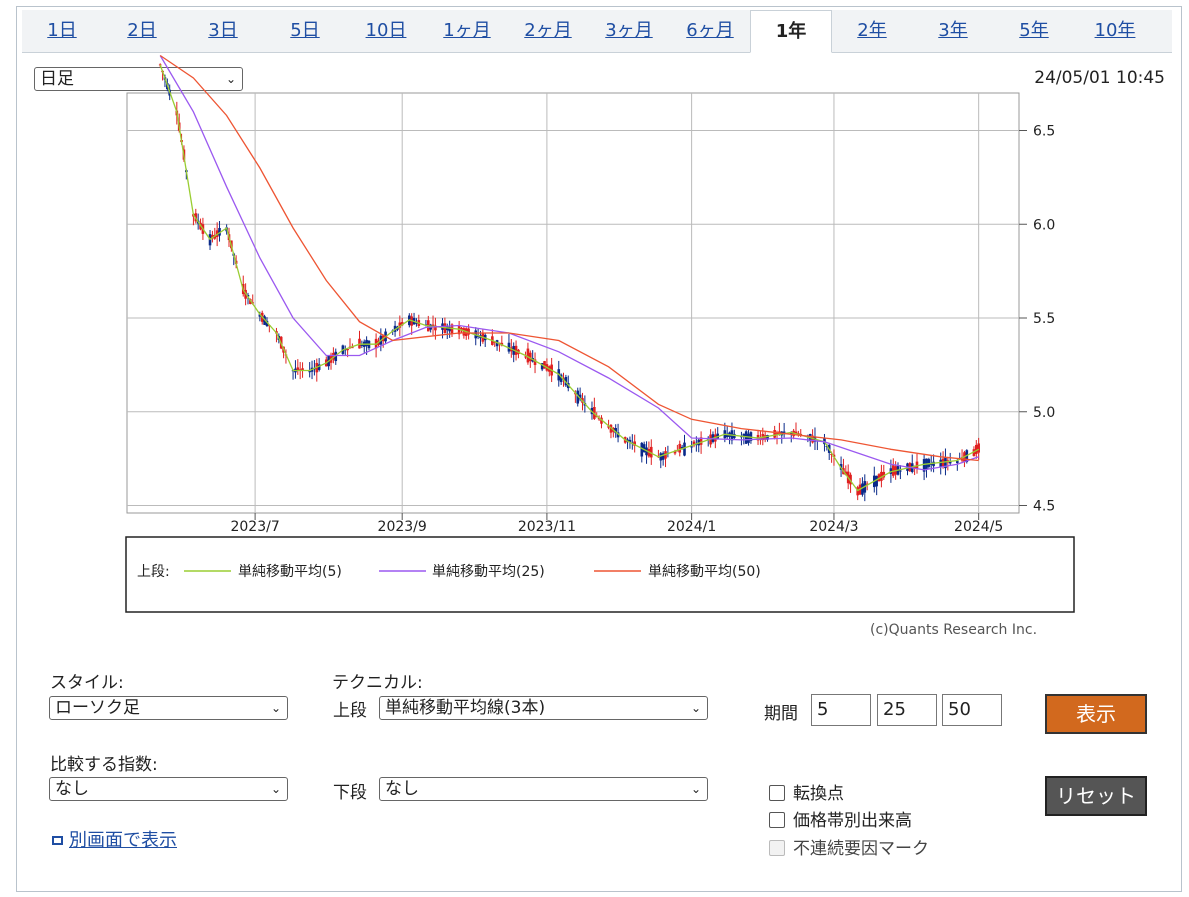 The height and width of the screenshot is (897, 1189). I want to click on new-window-icon, so click(57, 840).